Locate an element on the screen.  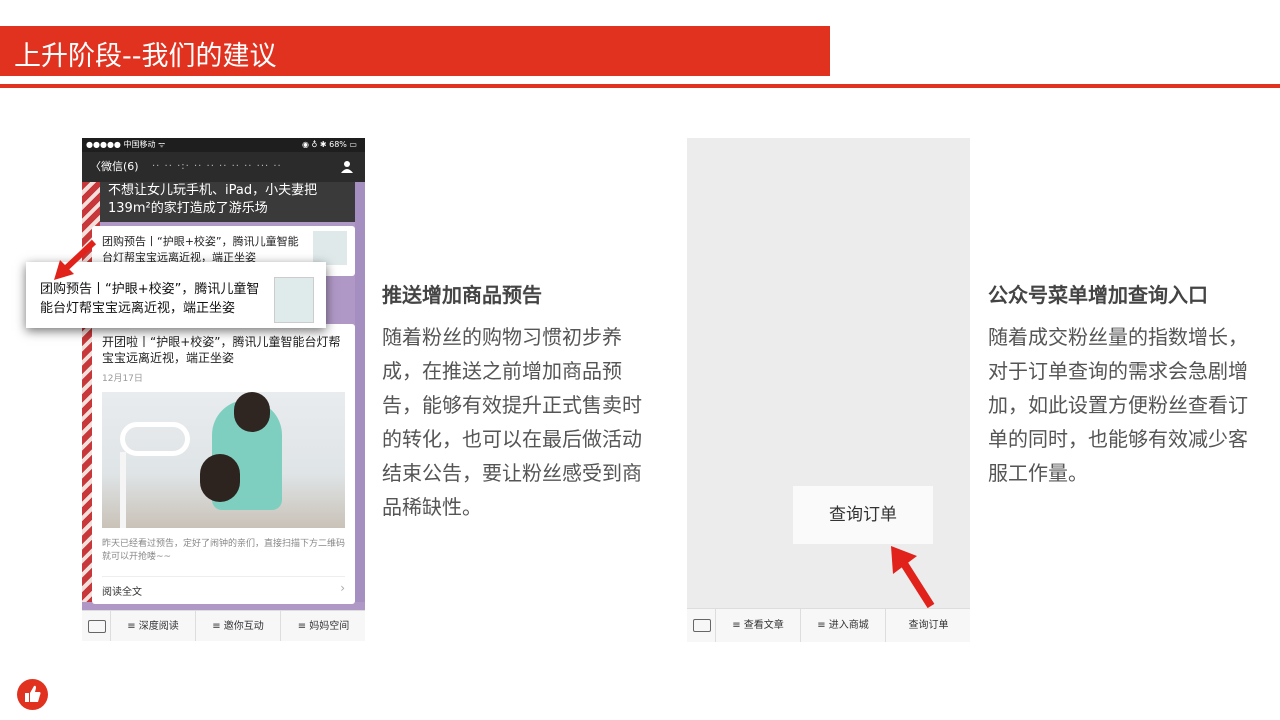
page-title: 上升阶段--我们的建议 is located at coordinates (145, 56).